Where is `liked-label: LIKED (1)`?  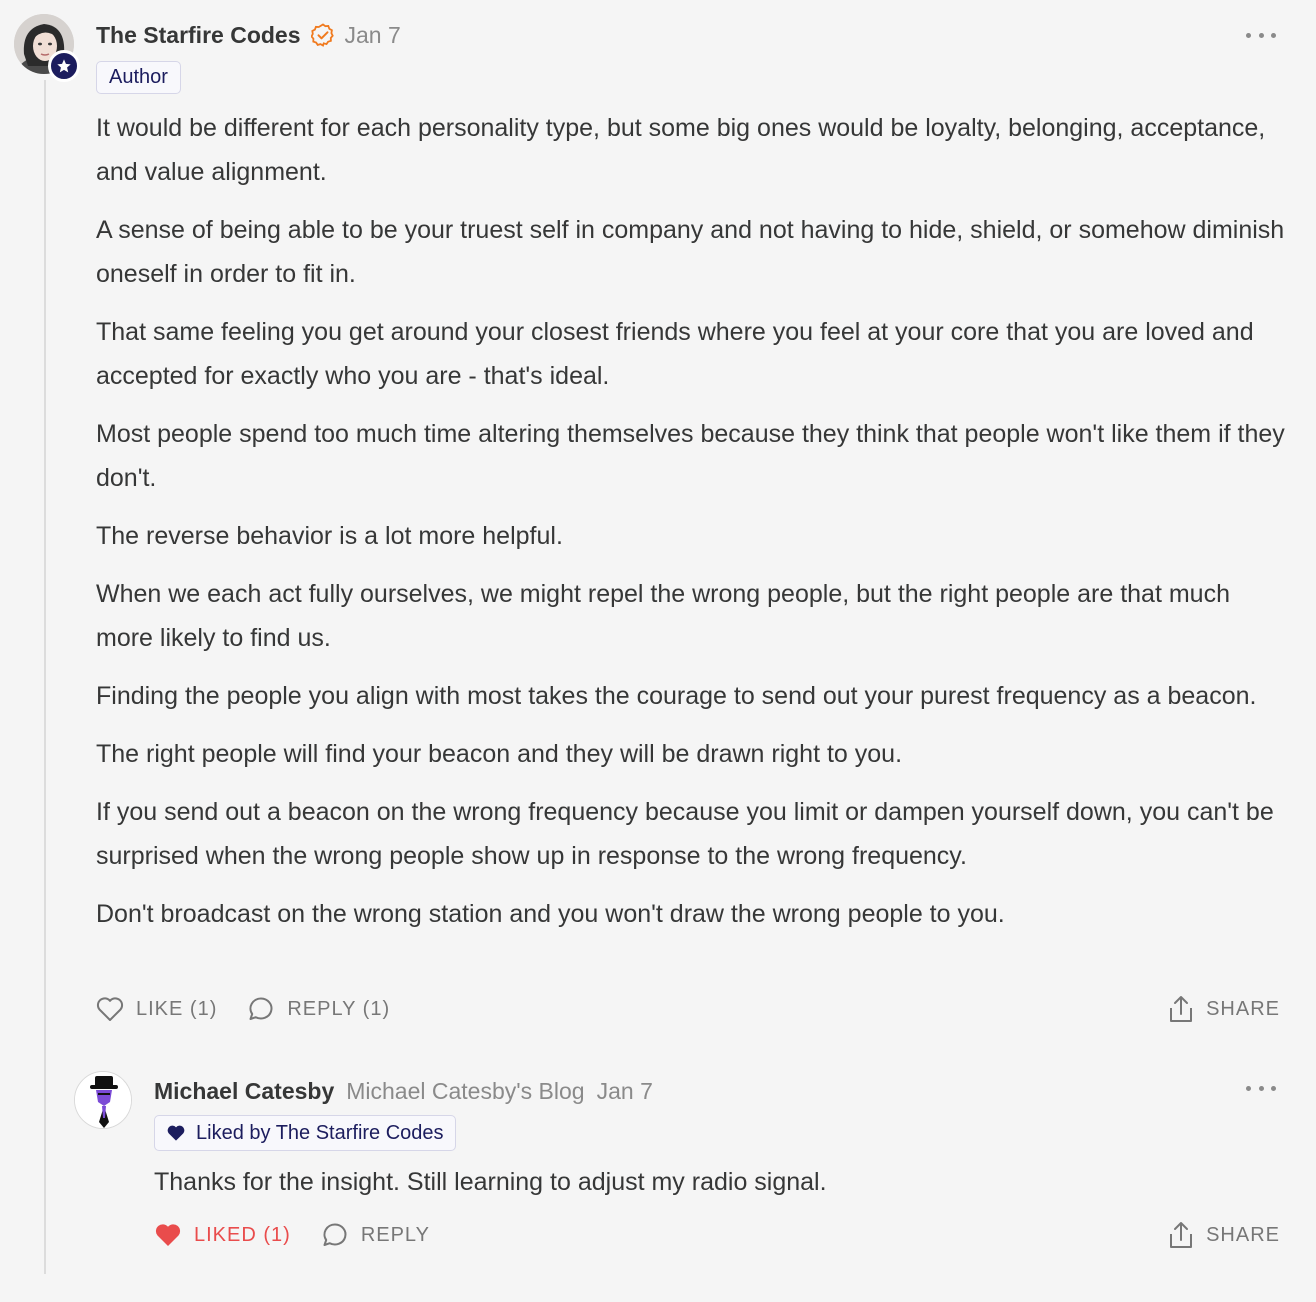 liked-label: LIKED (1) is located at coordinates (242, 1234).